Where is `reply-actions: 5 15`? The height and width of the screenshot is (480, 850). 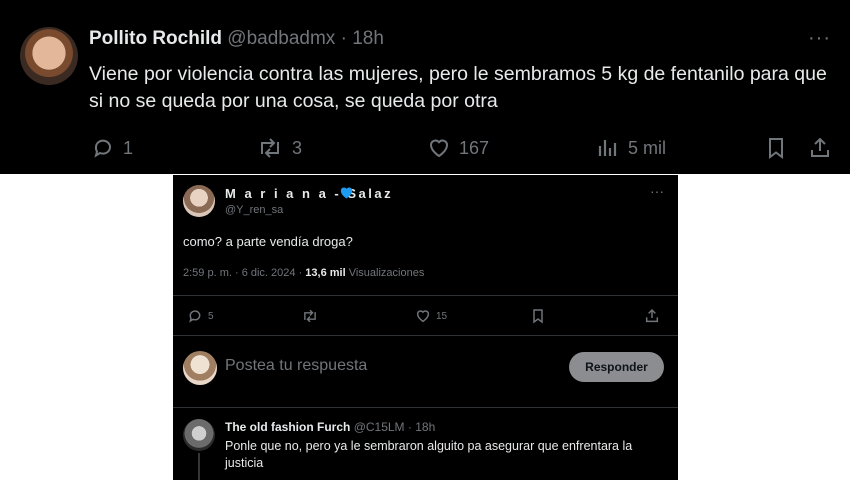
reply-actions: 5 15 is located at coordinates (425, 316).